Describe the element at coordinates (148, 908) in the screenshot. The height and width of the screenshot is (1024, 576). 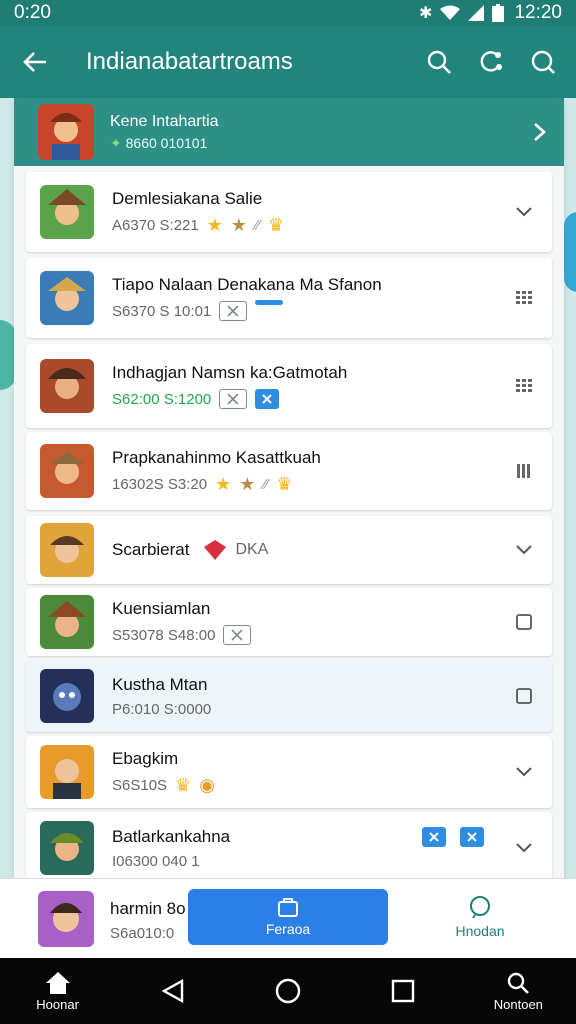
I see `bottom-sheet-title: harmin 8o` at that location.